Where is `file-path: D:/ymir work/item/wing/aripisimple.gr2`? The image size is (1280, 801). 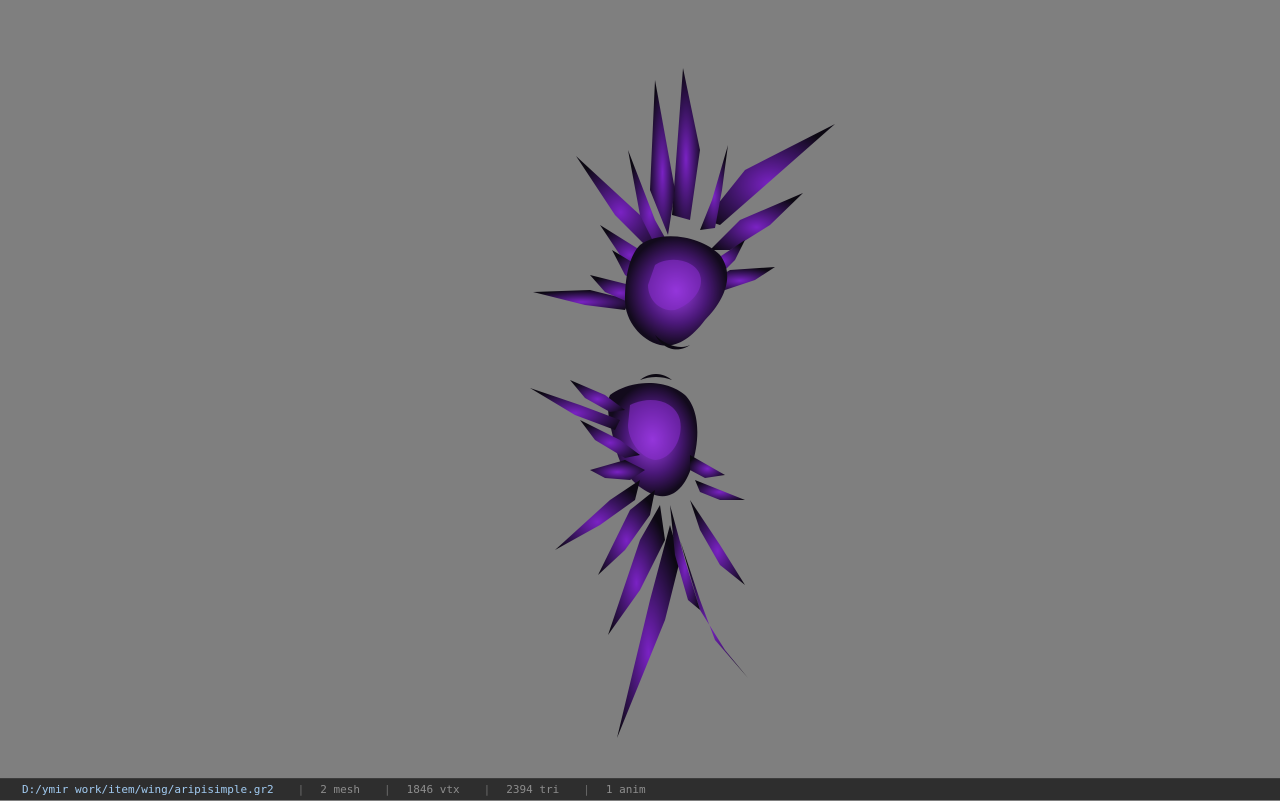
file-path: D:/ymir work/item/wing/aripisimple.gr2 is located at coordinates (148, 789).